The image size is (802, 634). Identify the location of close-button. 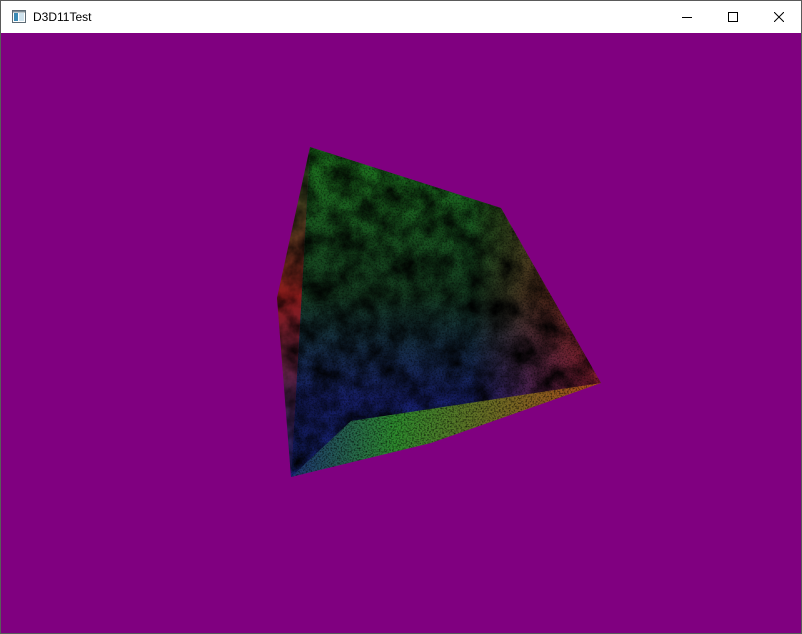
(778, 17).